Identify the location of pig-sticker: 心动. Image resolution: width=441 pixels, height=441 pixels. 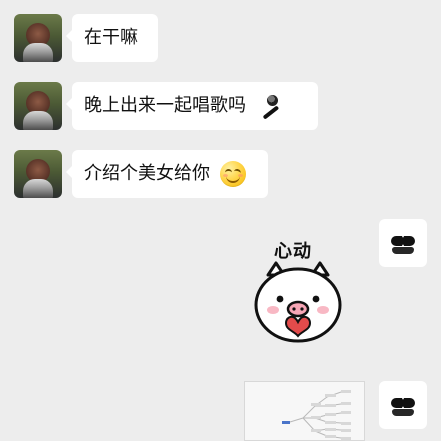
(298, 293).